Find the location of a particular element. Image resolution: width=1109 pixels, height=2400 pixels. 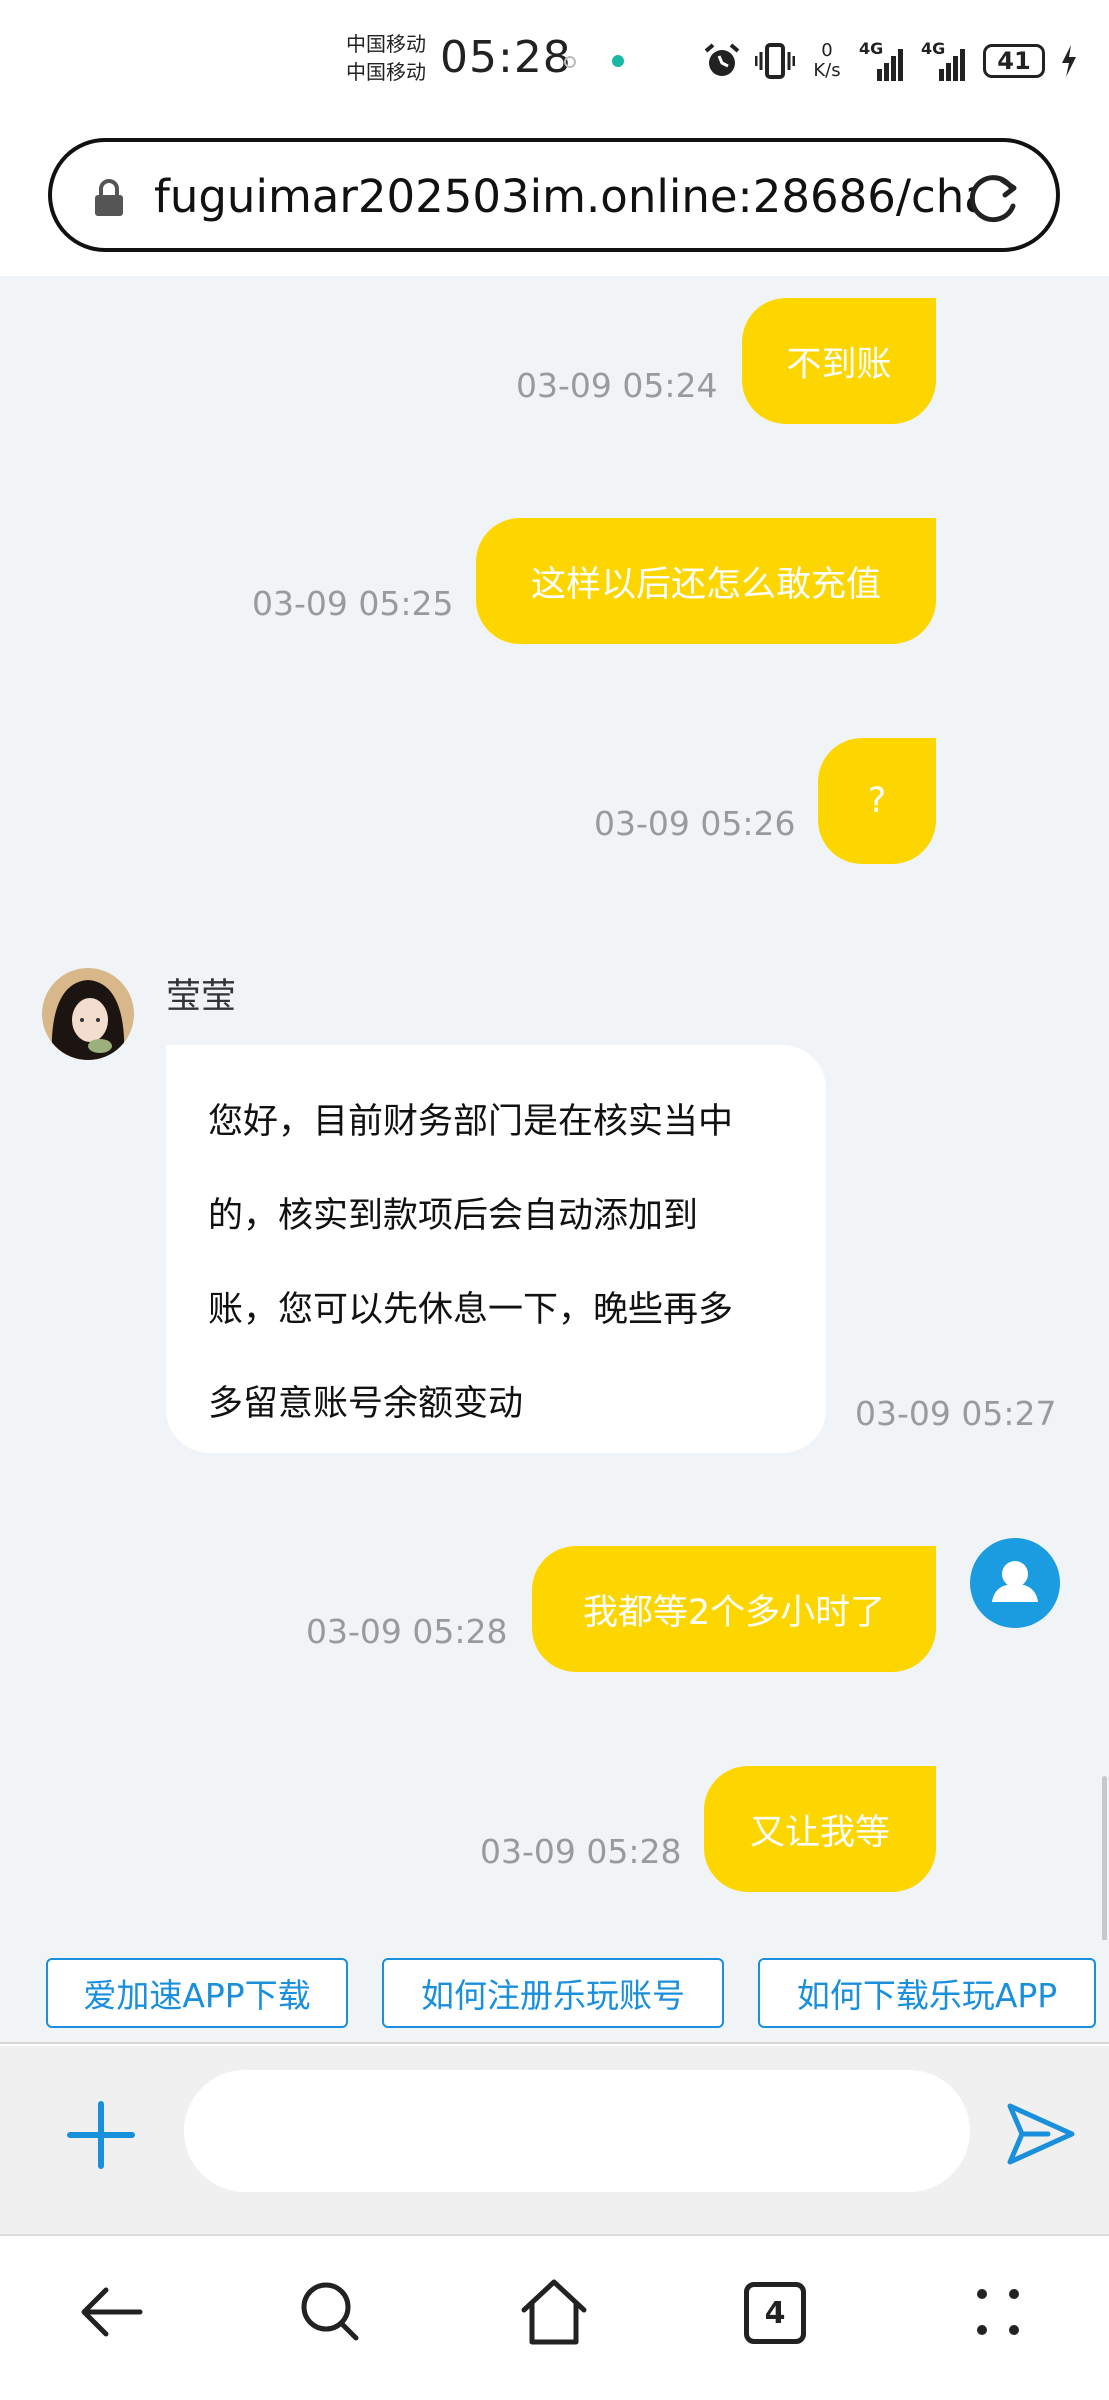

quick-reply-bar: 爱加速APP下载 如何注册乐玩账号 如何下载乐玩APP is located at coordinates (554, 1992).